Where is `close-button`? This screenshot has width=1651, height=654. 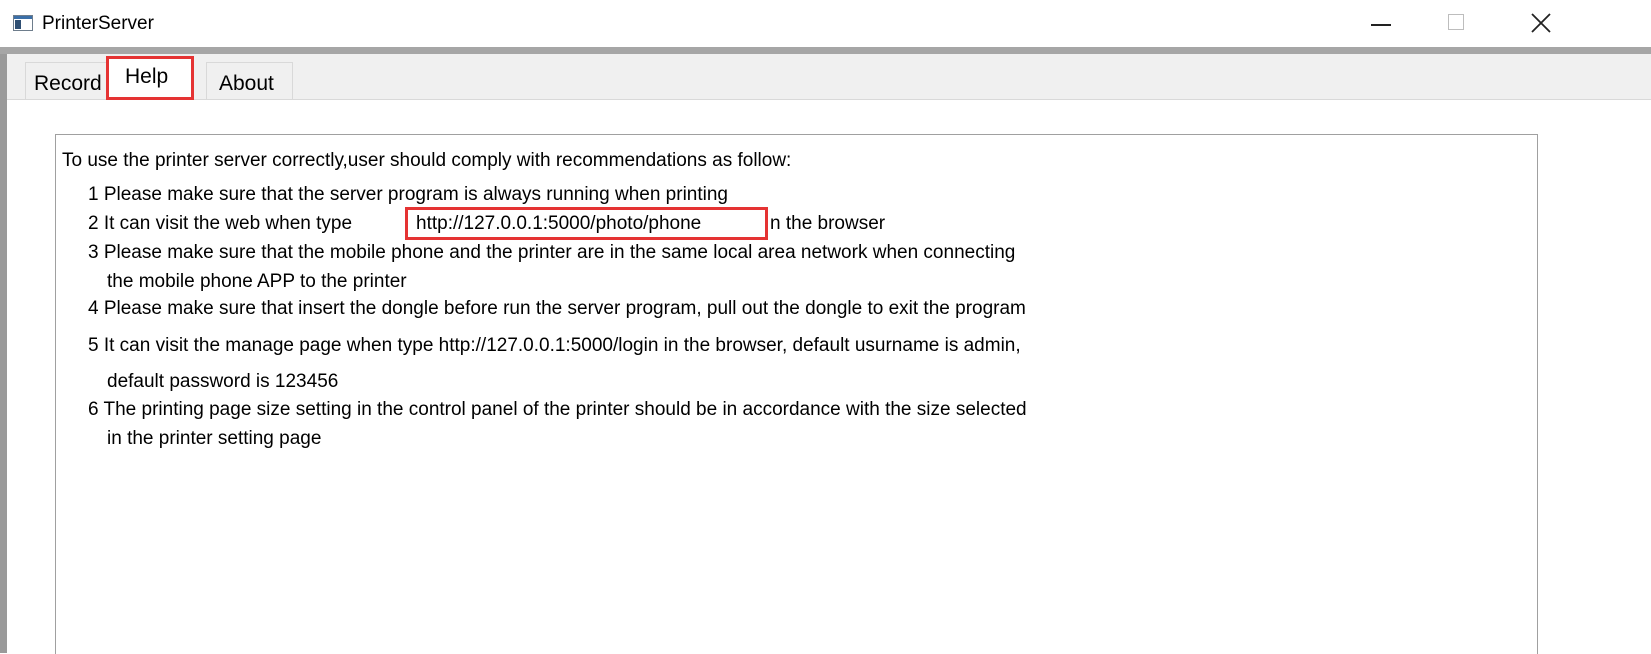 close-button is located at coordinates (1536, 23).